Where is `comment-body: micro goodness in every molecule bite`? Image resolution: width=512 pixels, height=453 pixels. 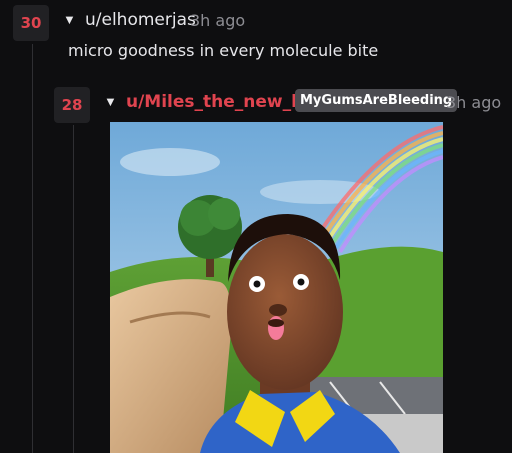 comment-body: micro goodness in every molecule bite is located at coordinates (223, 50).